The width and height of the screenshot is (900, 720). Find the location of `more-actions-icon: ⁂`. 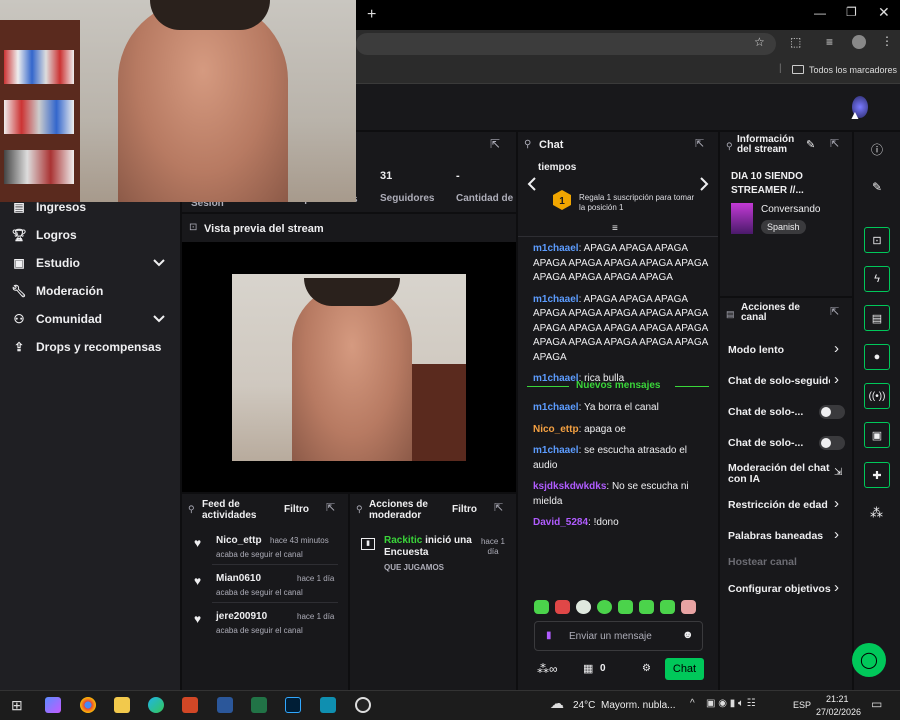

more-actions-icon: ⁂ is located at coordinates (876, 513).